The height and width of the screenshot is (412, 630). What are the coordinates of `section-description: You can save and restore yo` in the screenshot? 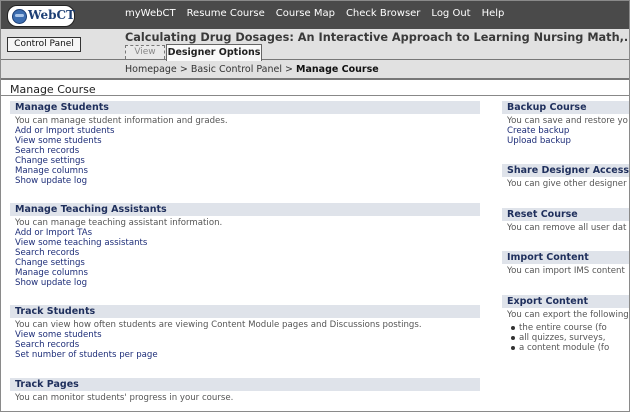 It's located at (567, 121).